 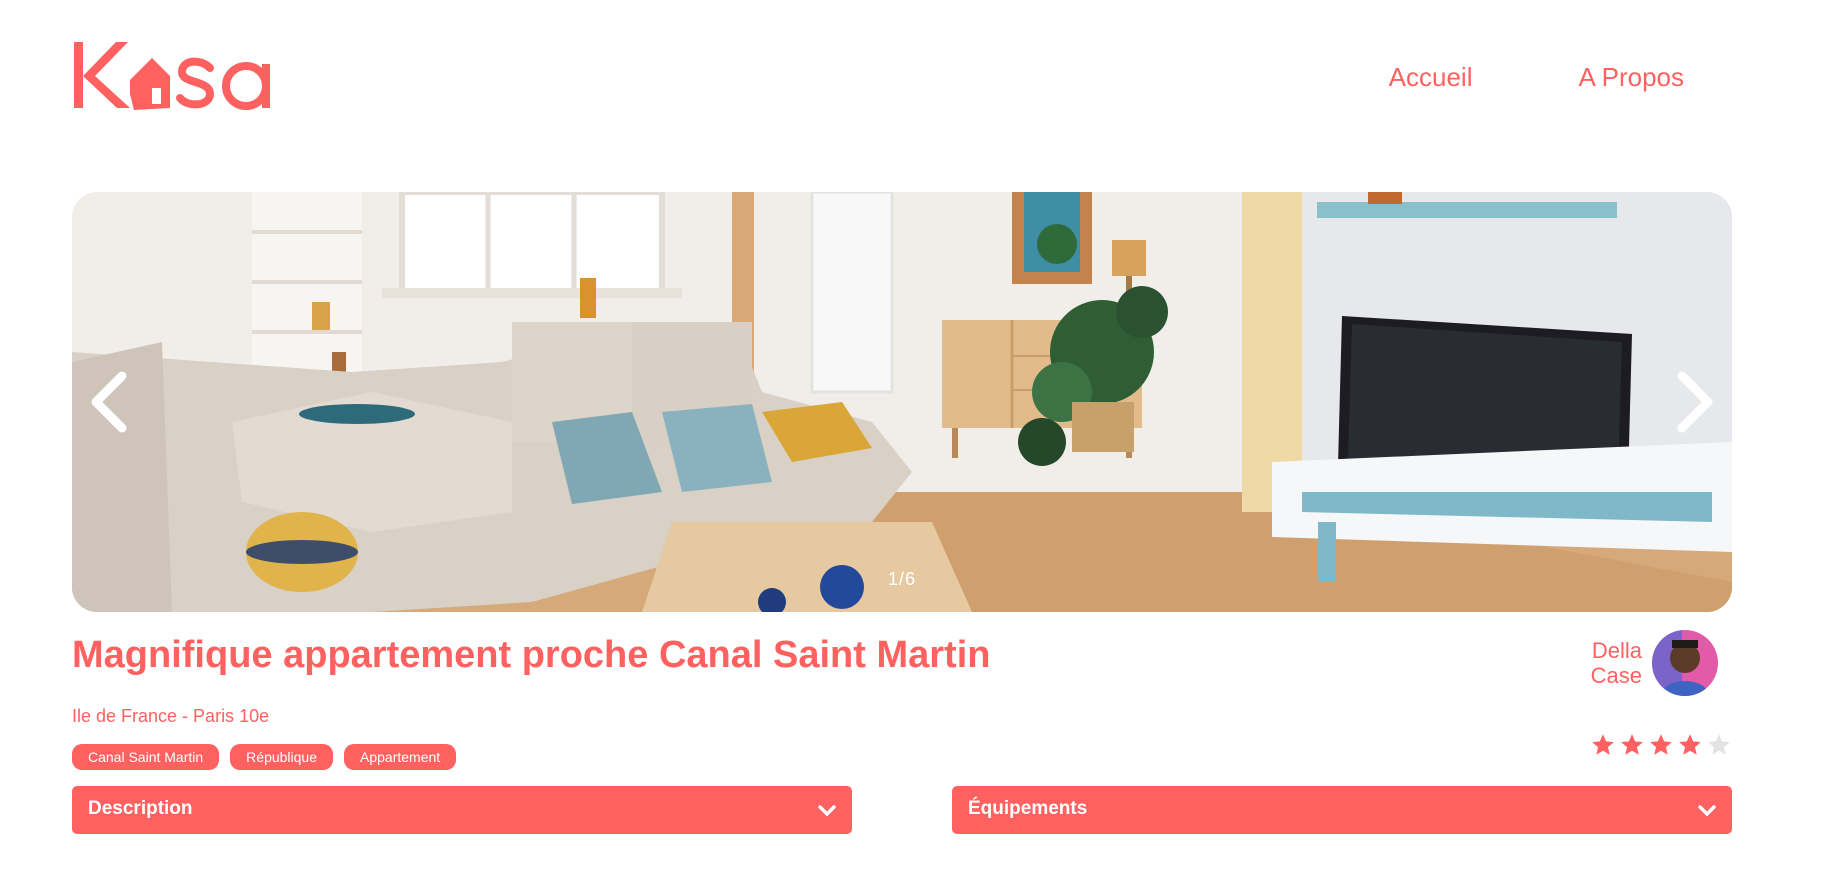 What do you see at coordinates (1694, 402) in the screenshot?
I see `next-arrow-icon` at bounding box center [1694, 402].